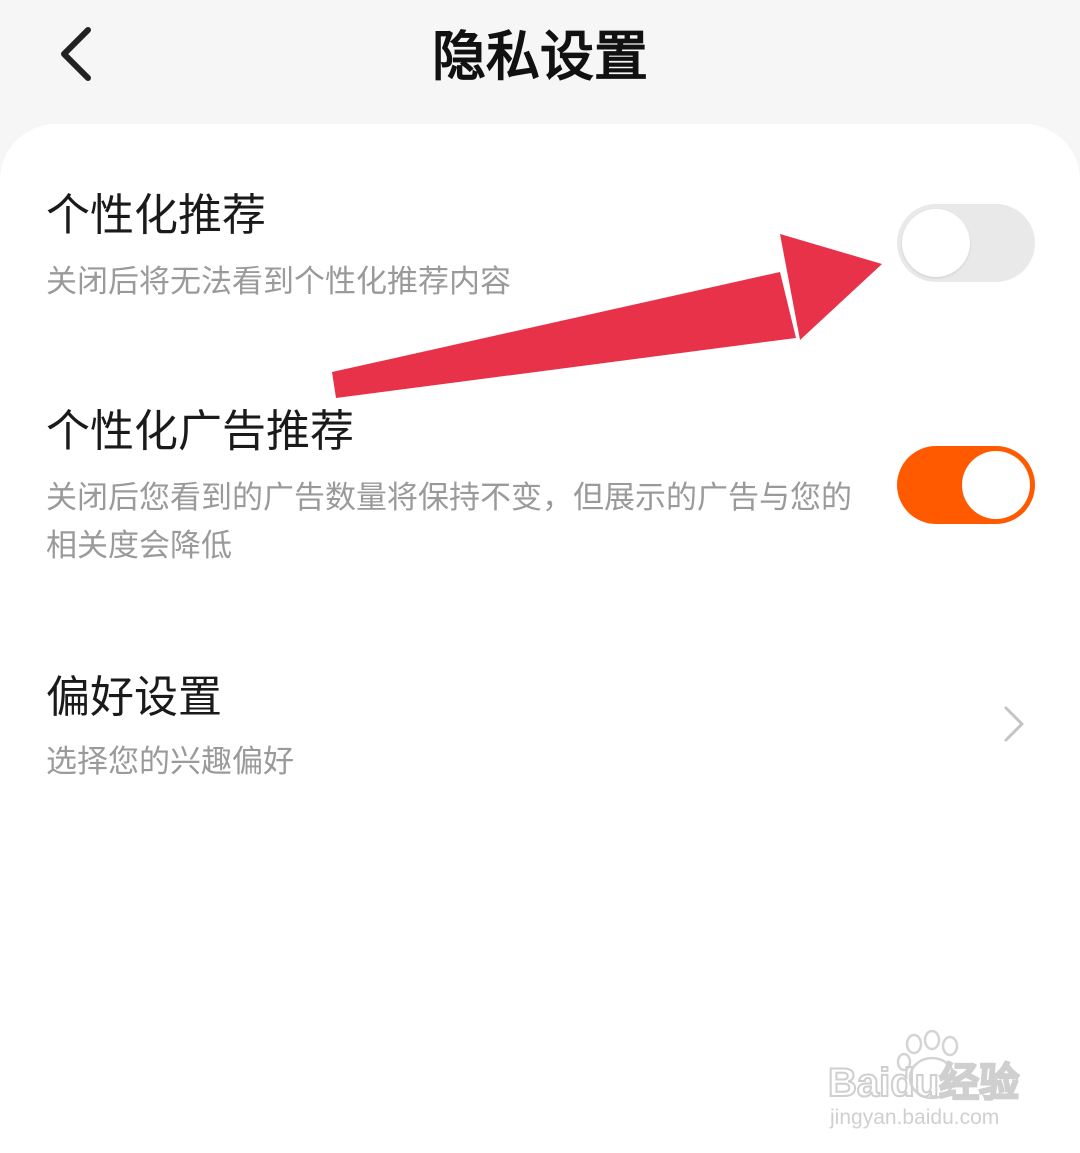 Image resolution: width=1080 pixels, height=1153 pixels. I want to click on setting-title: 个性化广告推荐, so click(200, 431).